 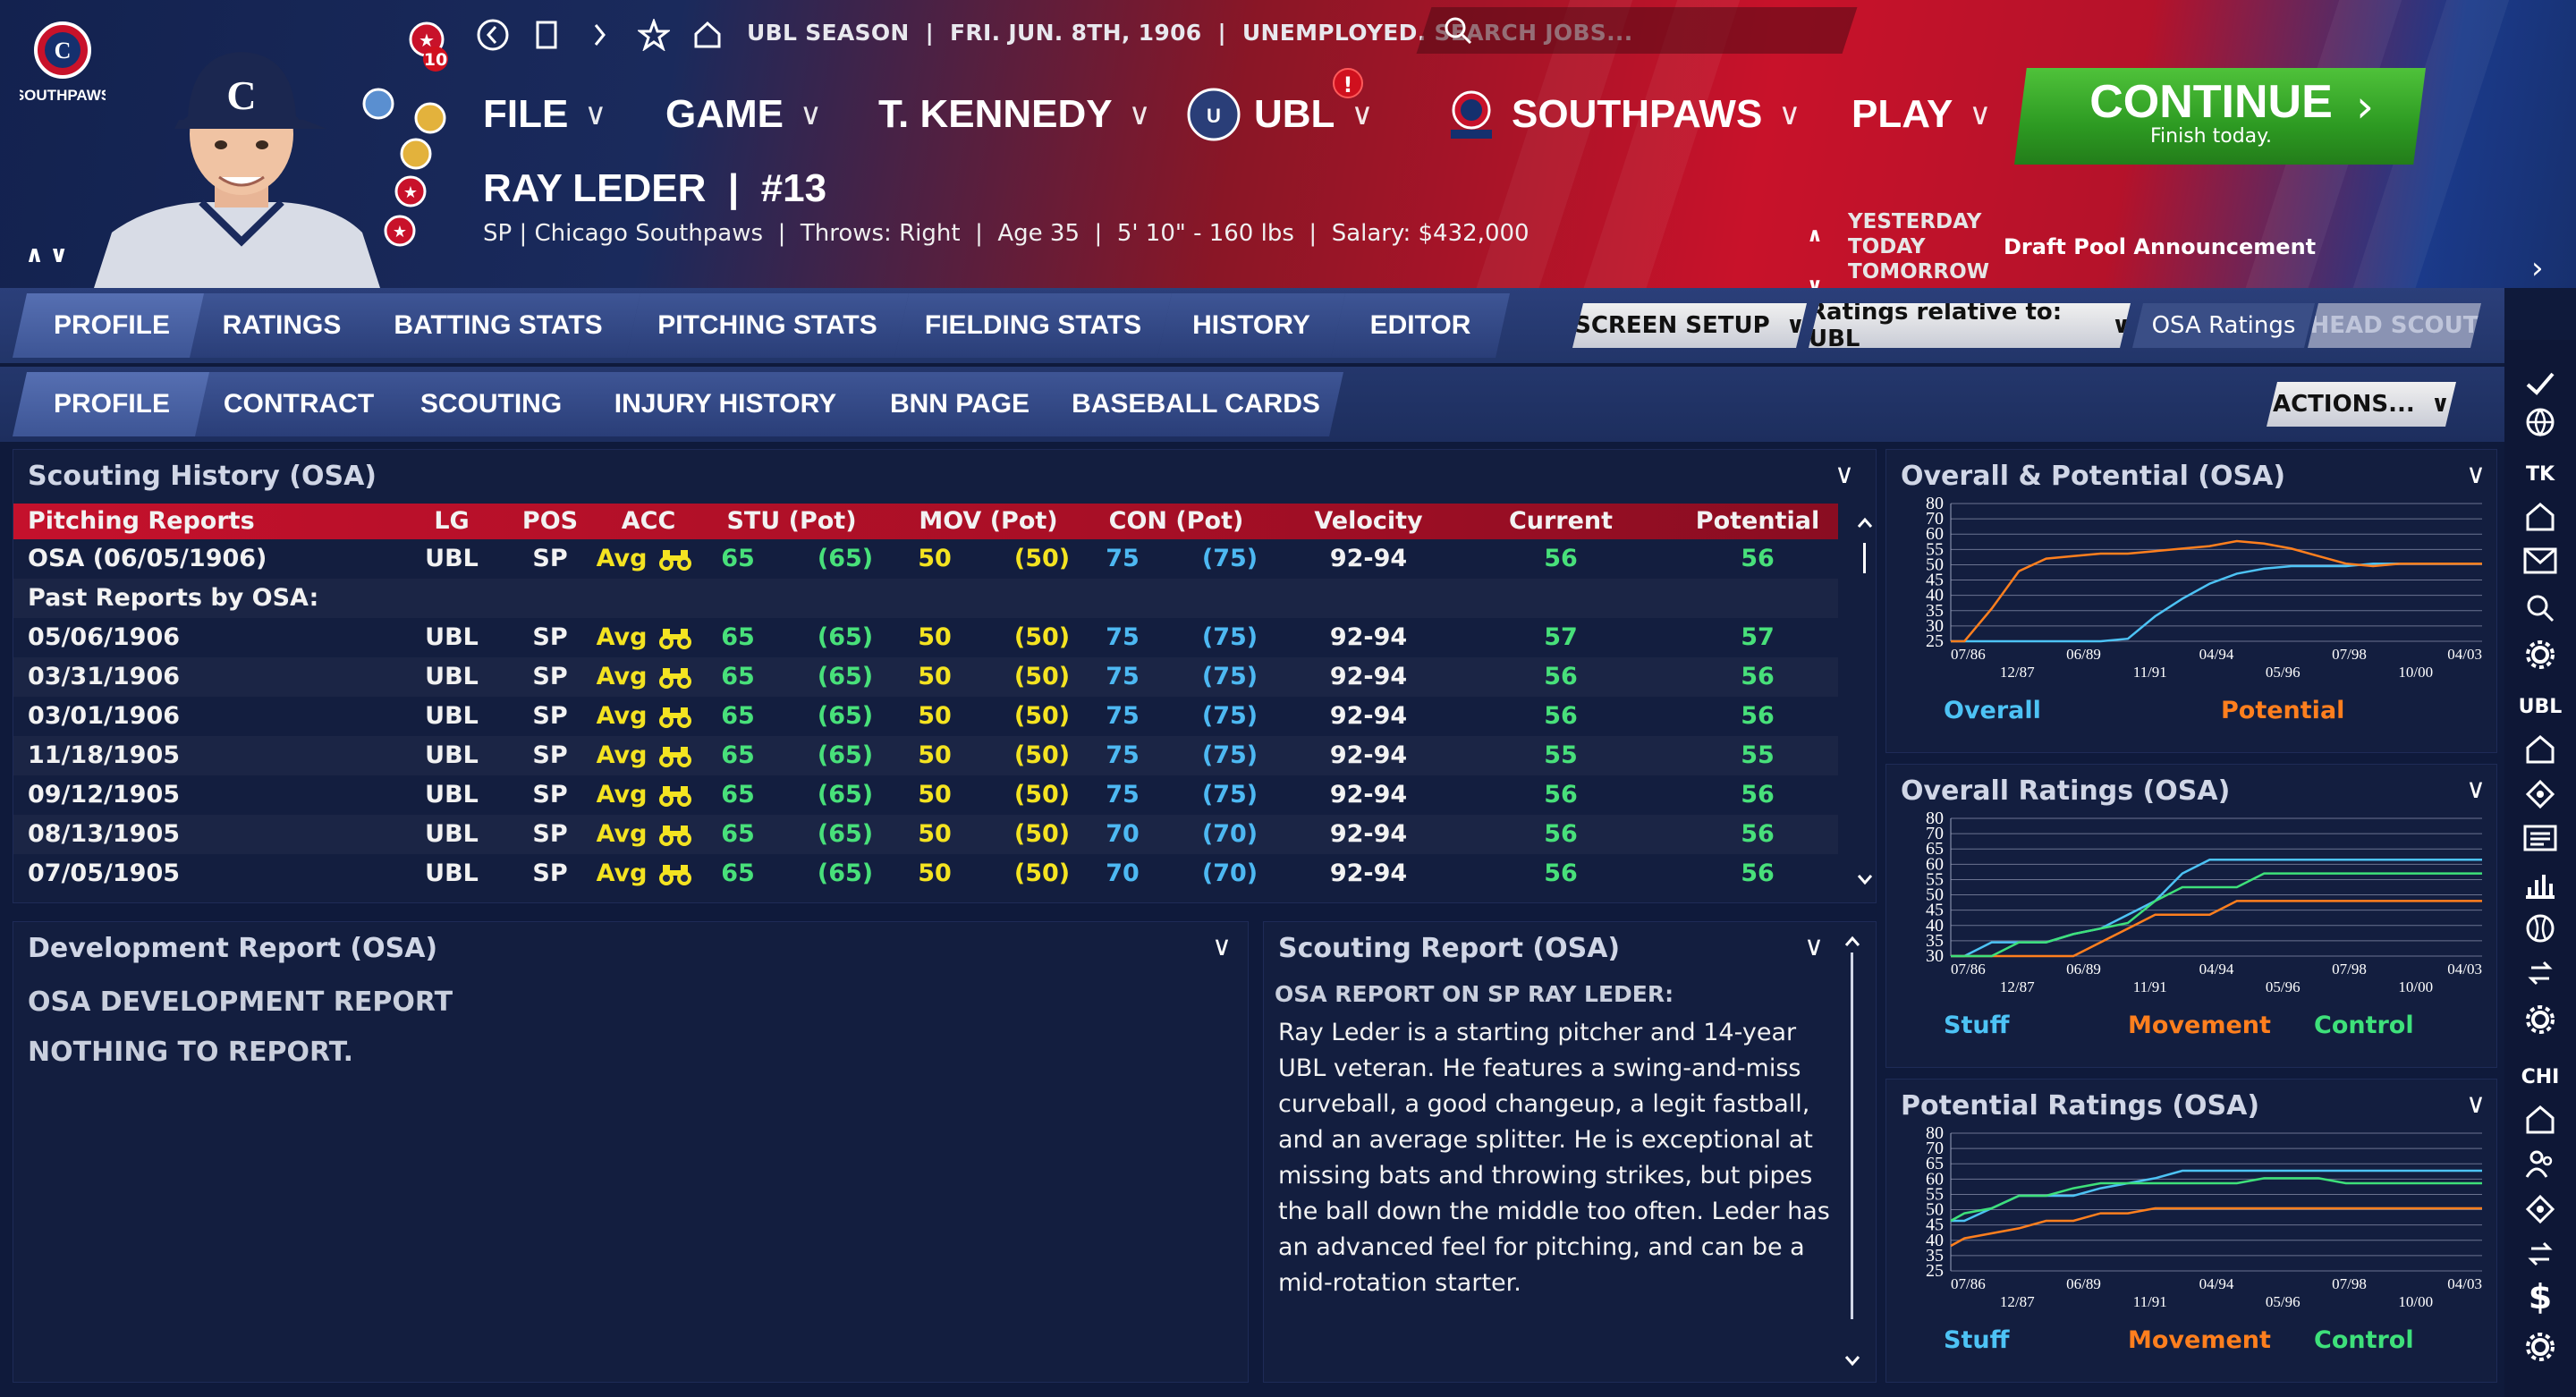 I want to click on day-tomorrow: TOMORROW, so click(x=1918, y=271).